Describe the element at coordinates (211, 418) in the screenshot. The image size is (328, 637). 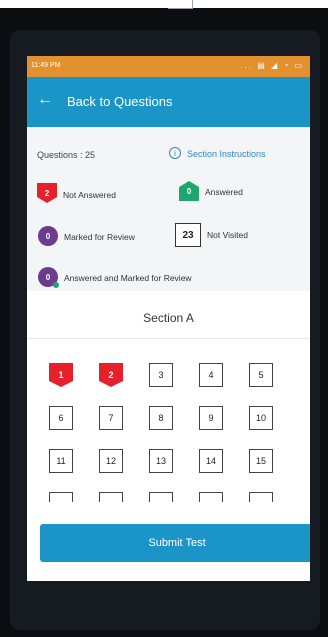
I see `question-button-9: 9` at that location.